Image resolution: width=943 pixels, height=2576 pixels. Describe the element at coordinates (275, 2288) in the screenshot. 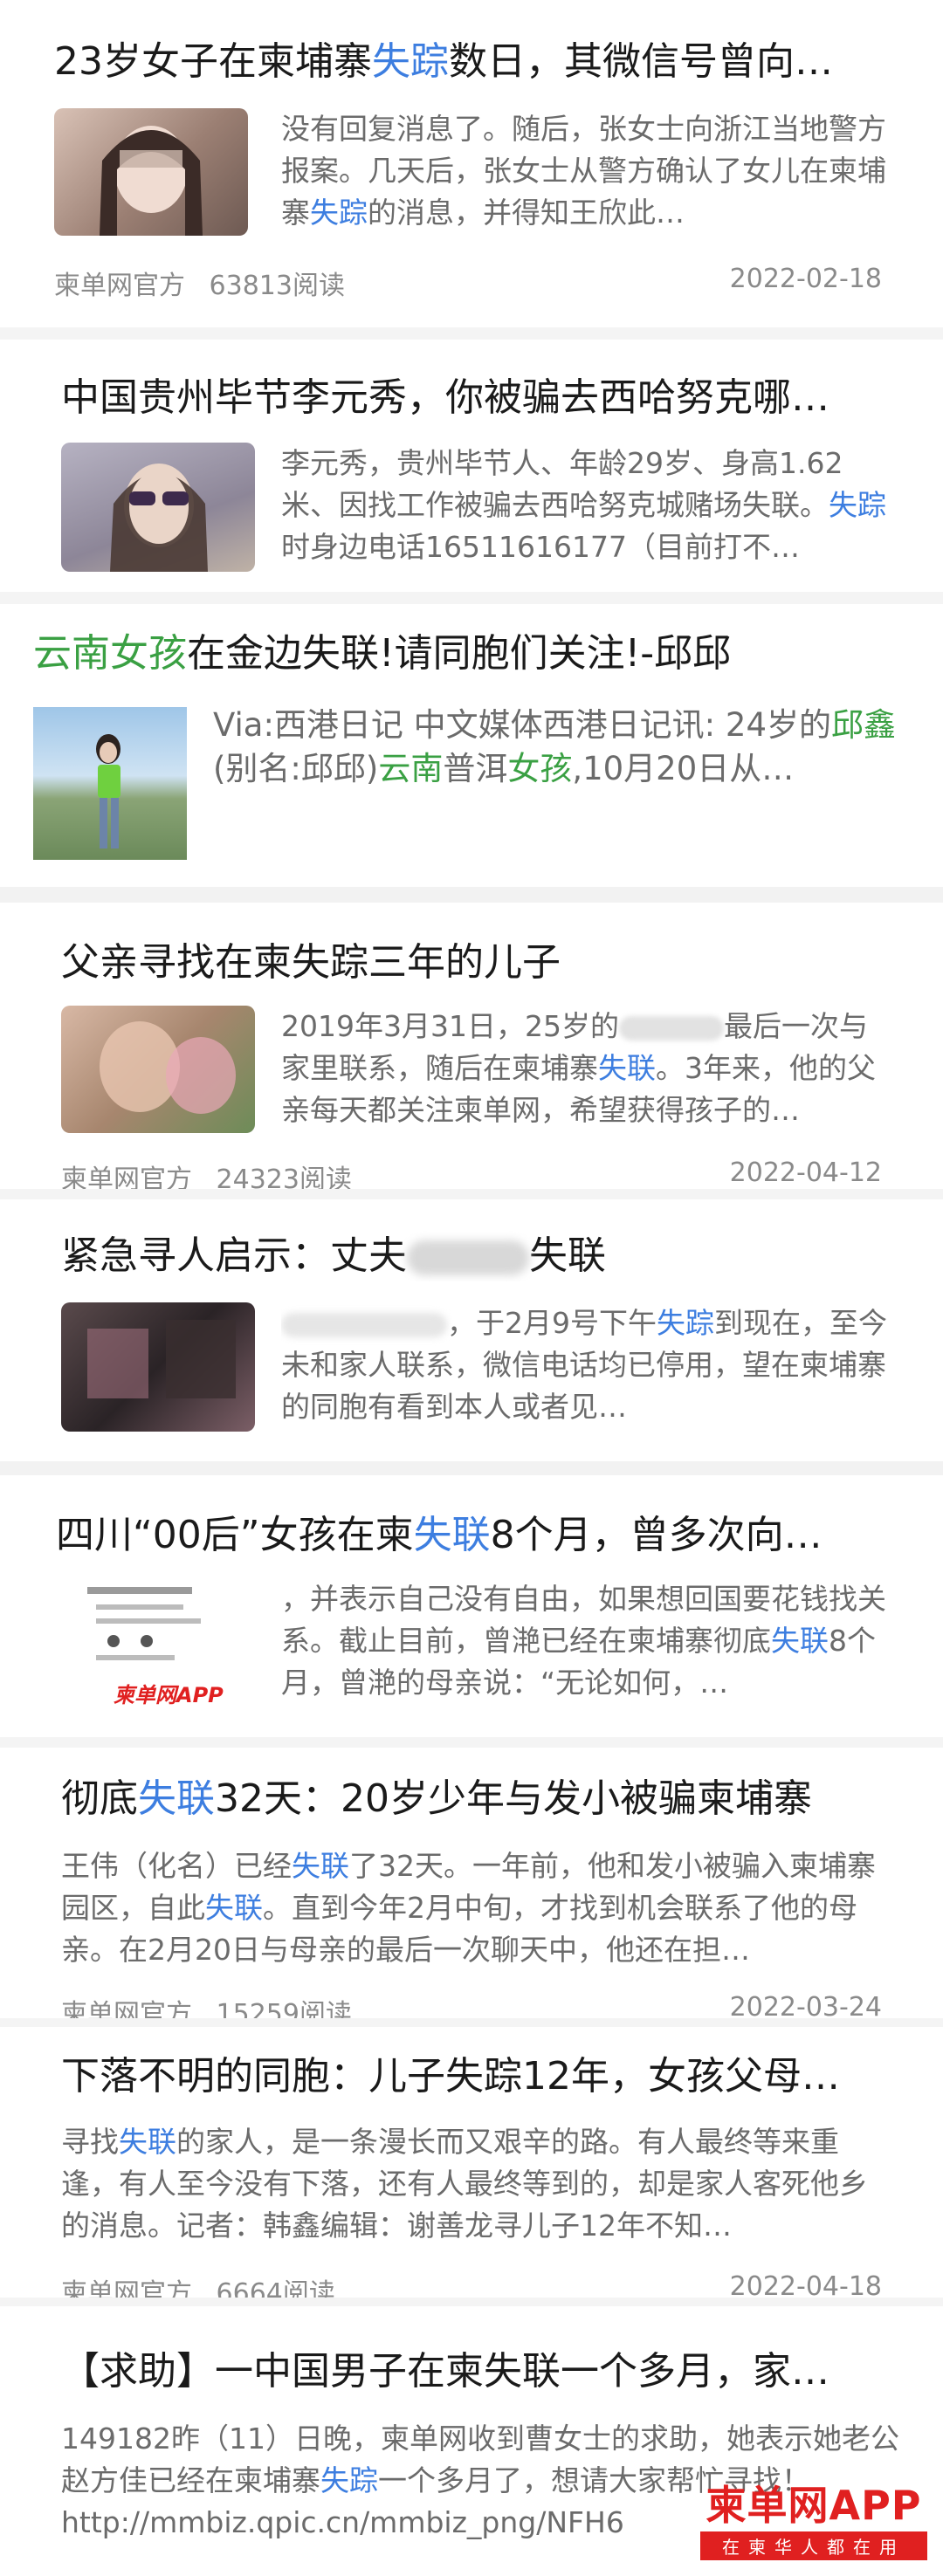

I see `read-count: 6664阅读` at that location.